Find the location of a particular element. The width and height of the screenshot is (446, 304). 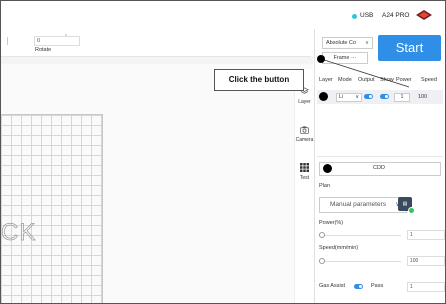

rotate-label: Rotate is located at coordinates (43, 50).